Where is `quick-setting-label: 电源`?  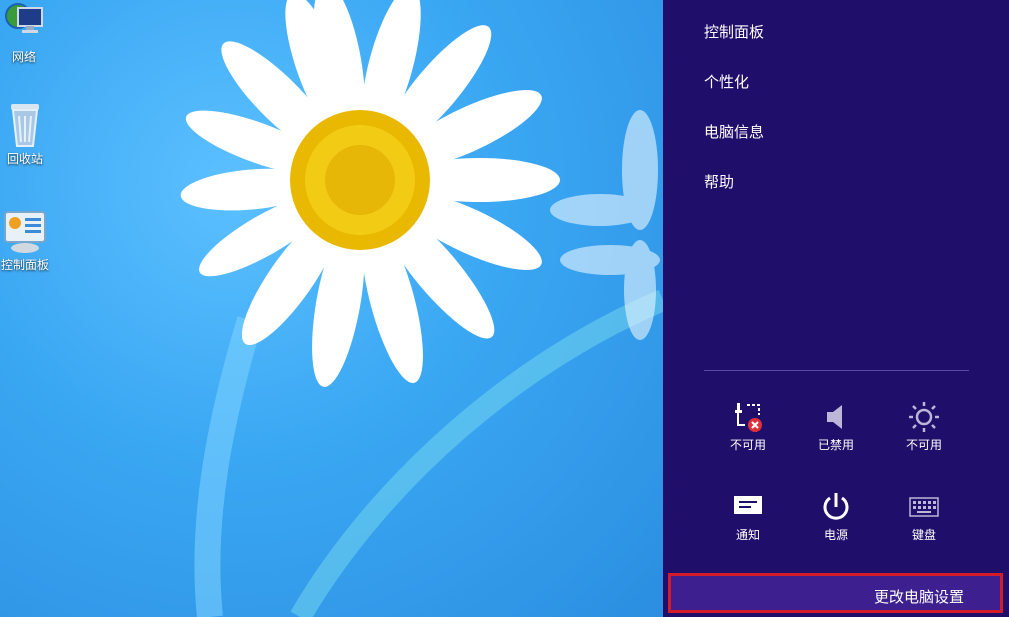 quick-setting-label: 电源 is located at coordinates (835, 535).